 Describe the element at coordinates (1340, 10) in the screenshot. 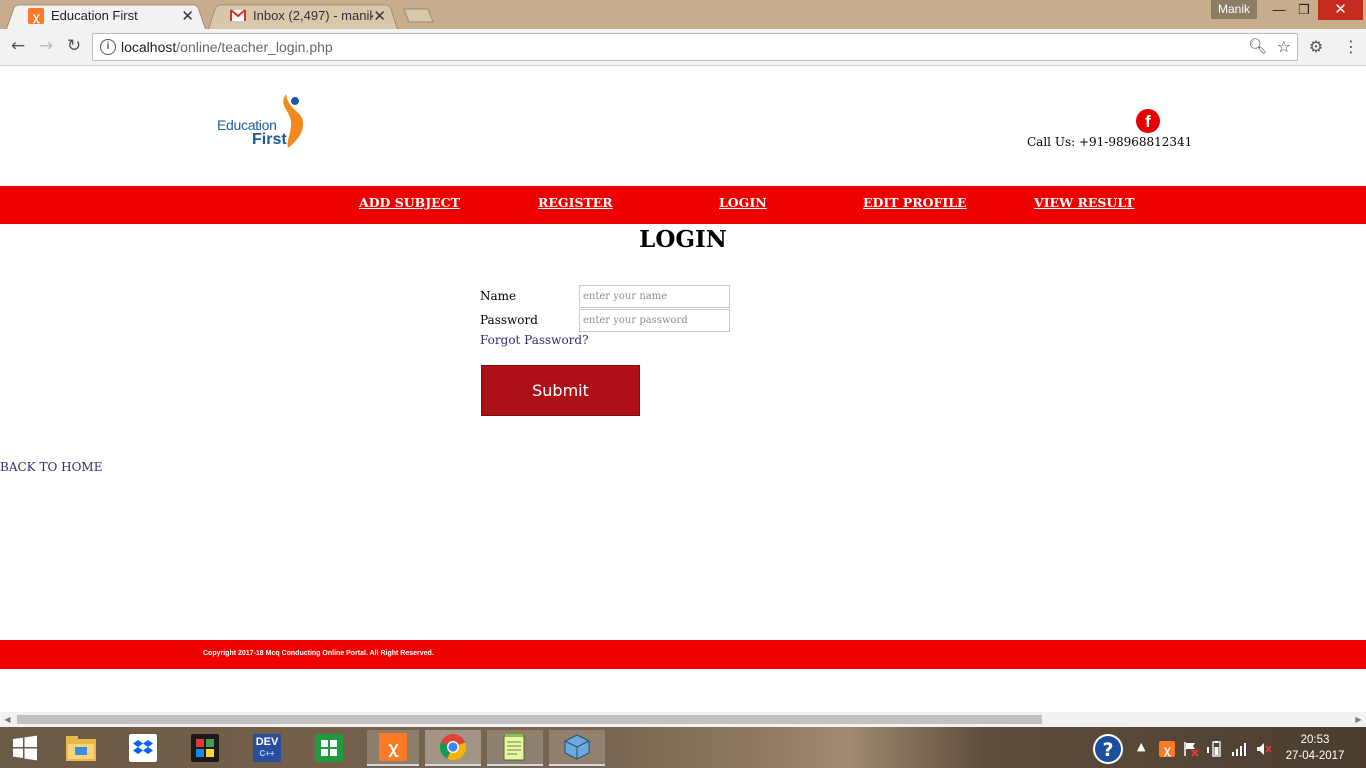

I see `window-close-icon: ✕` at that location.